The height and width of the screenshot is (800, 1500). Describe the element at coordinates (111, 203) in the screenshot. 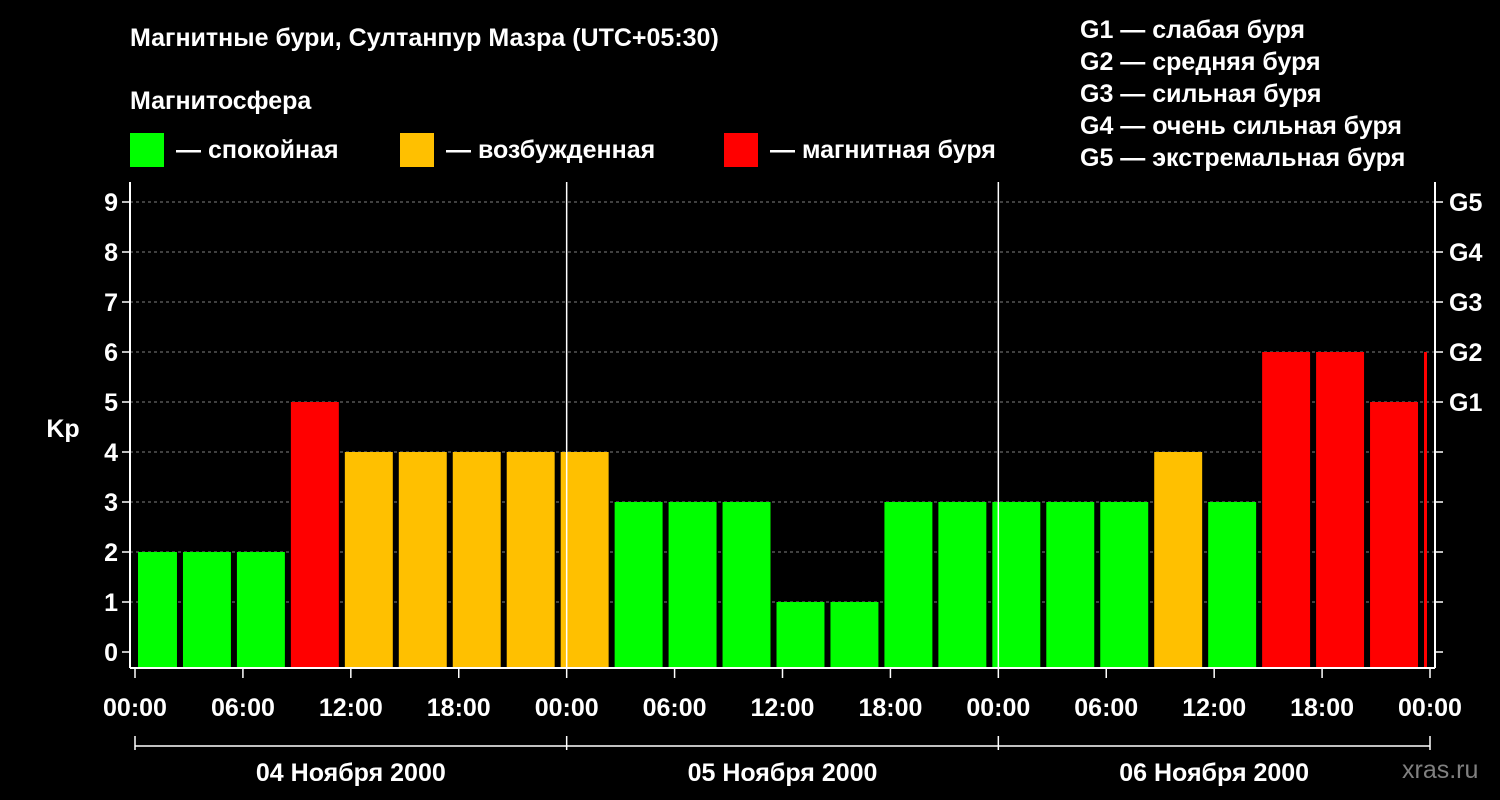

I see `y-tick-label: 9` at that location.